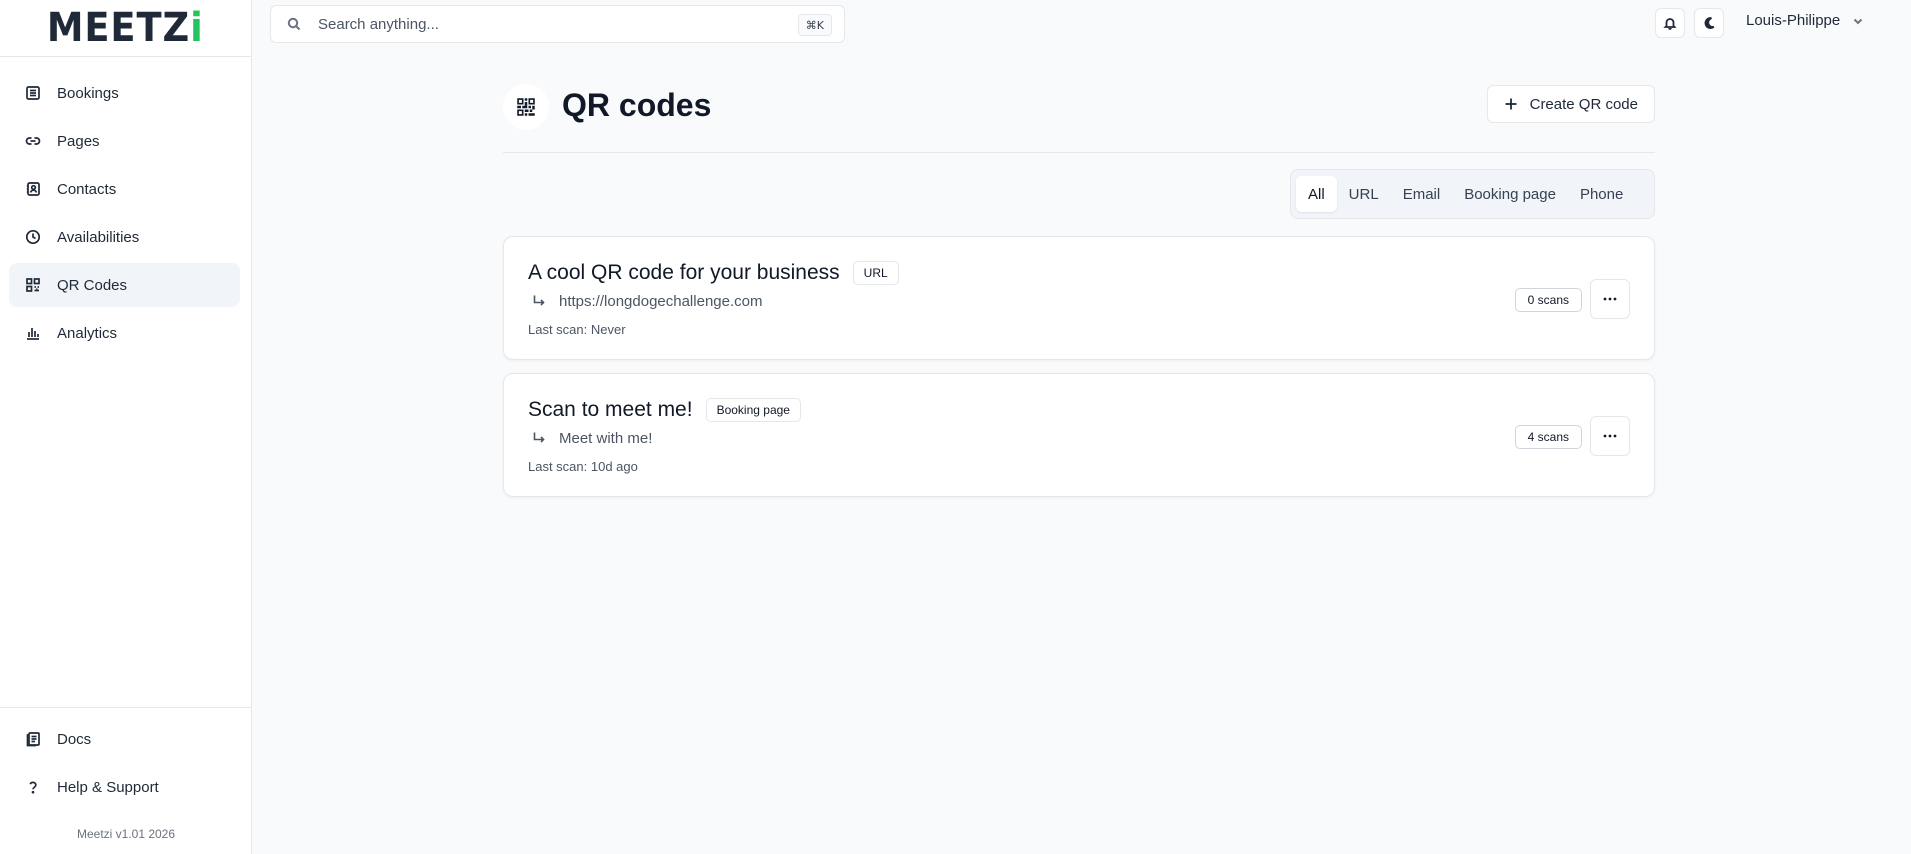 Image resolution: width=1911 pixels, height=854 pixels. Describe the element at coordinates (33, 93) in the screenshot. I see `bookings-icon` at that location.